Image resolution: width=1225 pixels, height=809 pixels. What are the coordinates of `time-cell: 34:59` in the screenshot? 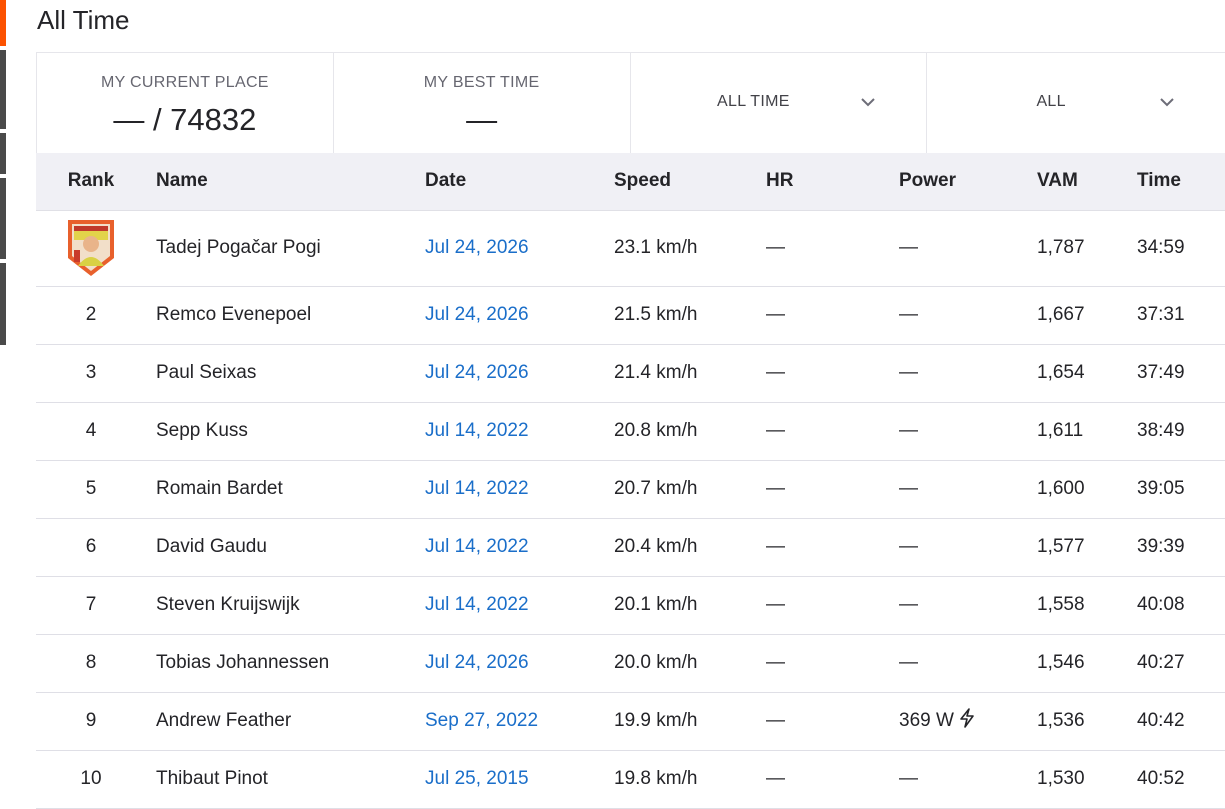 It's located at (1181, 248).